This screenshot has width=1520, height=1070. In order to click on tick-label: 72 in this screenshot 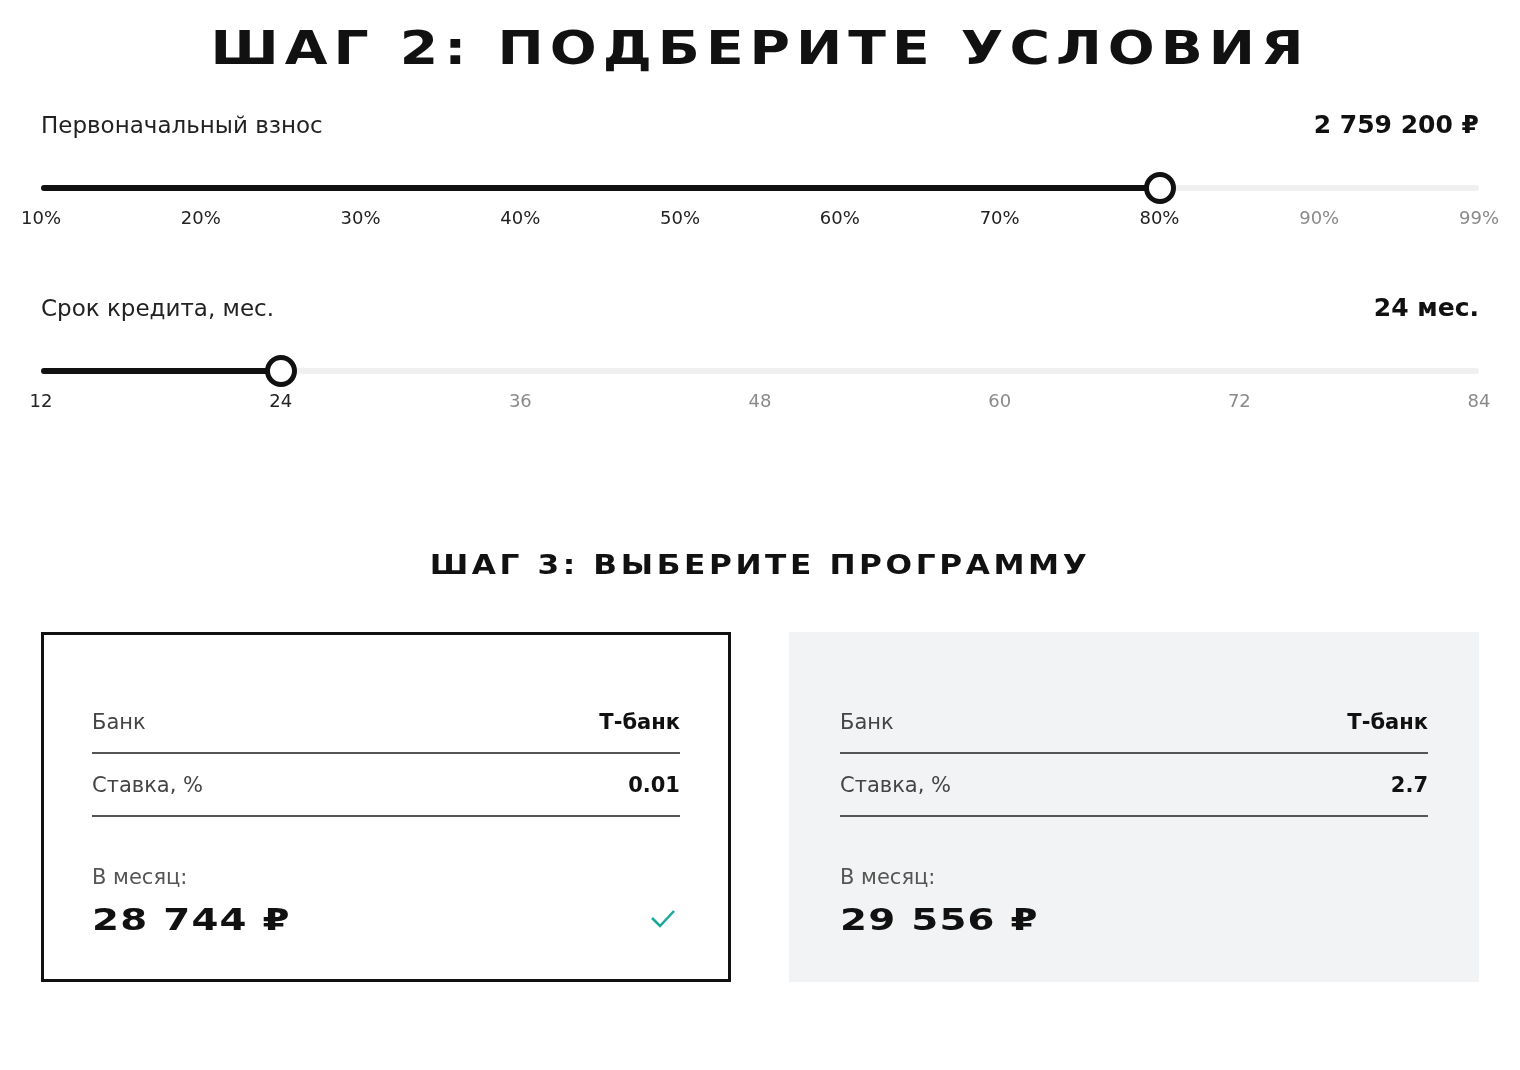, I will do `click(1239, 400)`.